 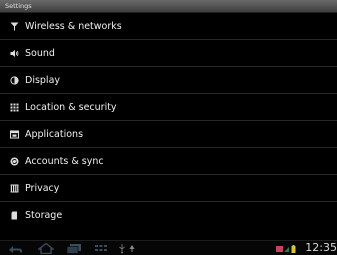 I want to click on usb-icon, so click(x=122, y=248).